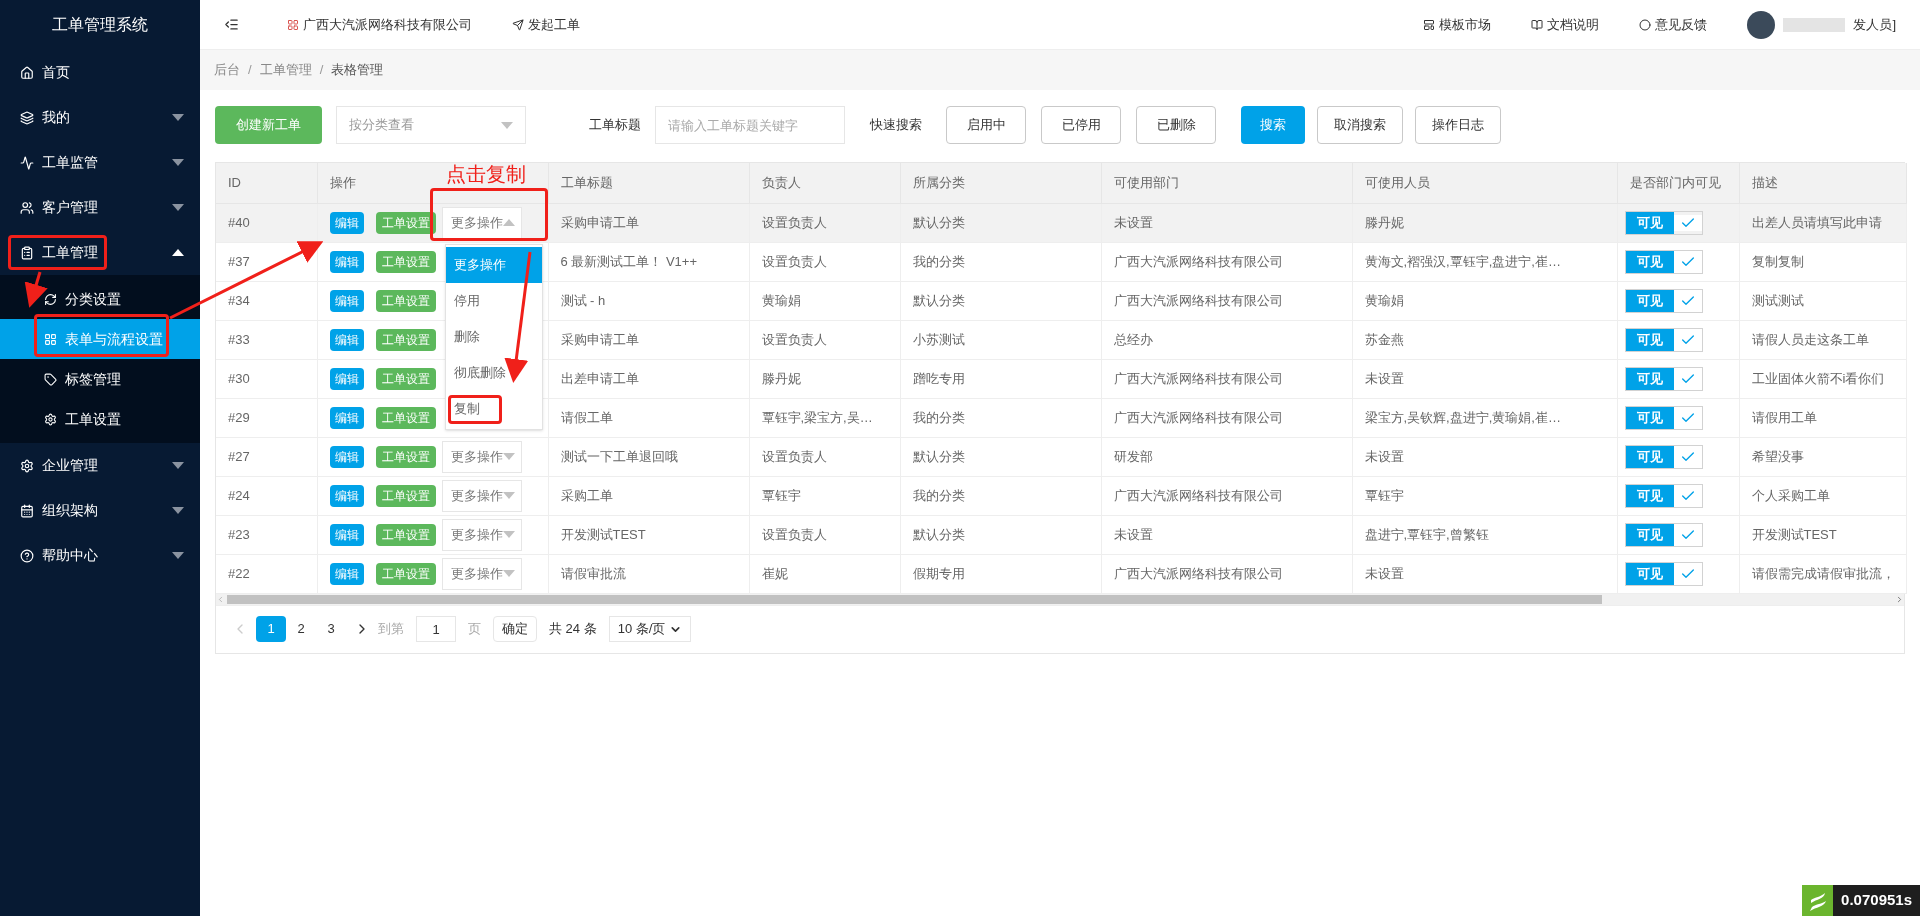  I want to click on table-cell: 出差人员请填写此申请, so click(1822, 222).